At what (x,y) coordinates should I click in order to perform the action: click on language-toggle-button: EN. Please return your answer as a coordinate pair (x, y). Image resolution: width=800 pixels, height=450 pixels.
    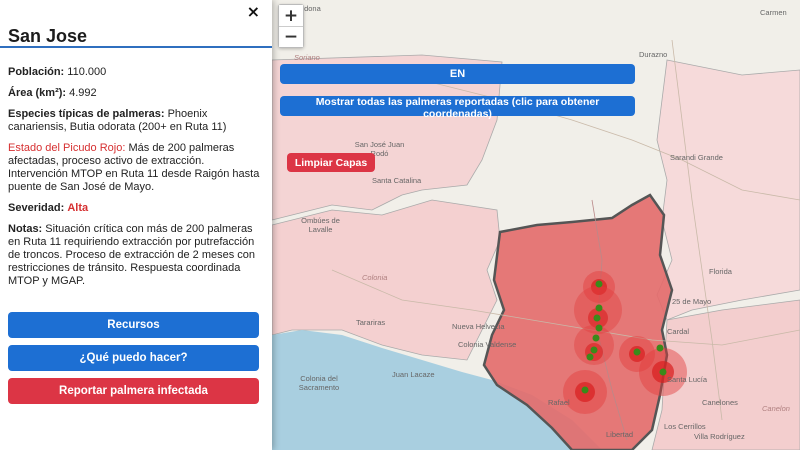
    Looking at the image, I should click on (457, 74).